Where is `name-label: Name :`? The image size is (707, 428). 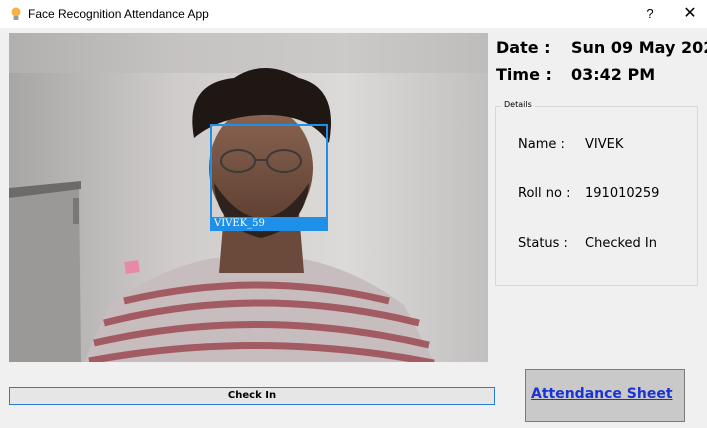 name-label: Name : is located at coordinates (541, 144).